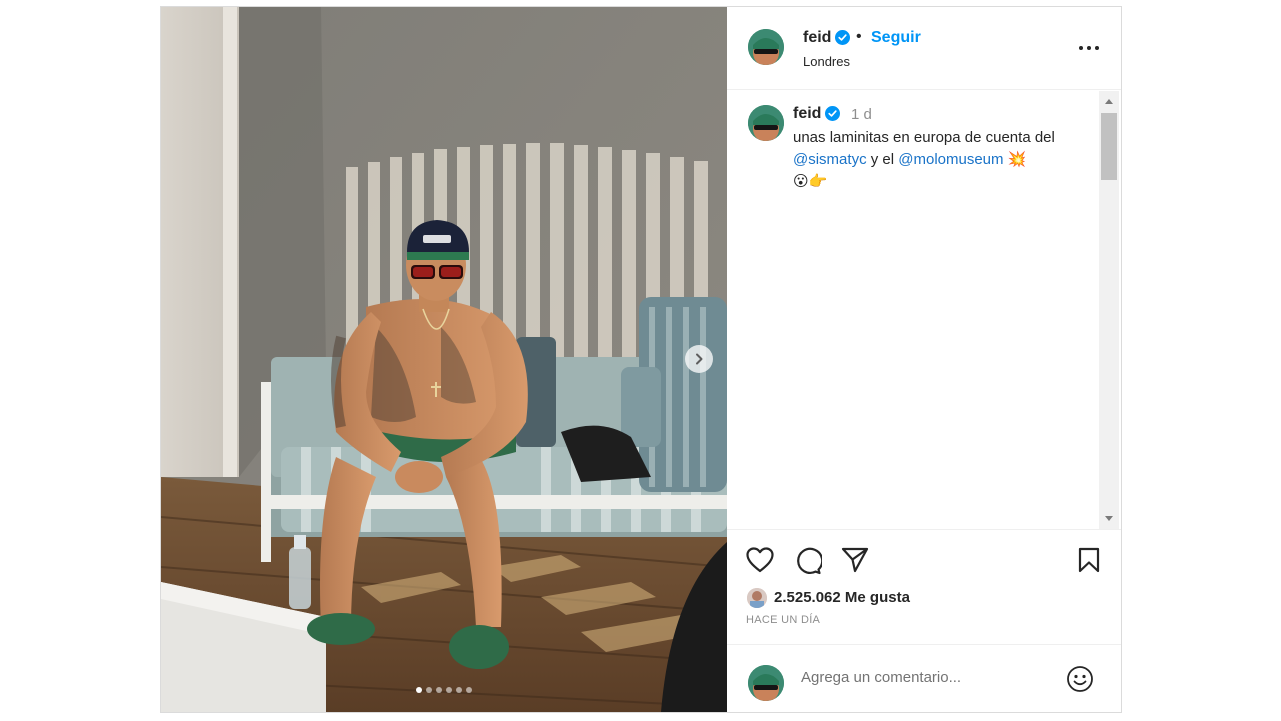  What do you see at coordinates (842, 597) in the screenshot?
I see `likes-count: 2.525.062 Me gusta` at bounding box center [842, 597].